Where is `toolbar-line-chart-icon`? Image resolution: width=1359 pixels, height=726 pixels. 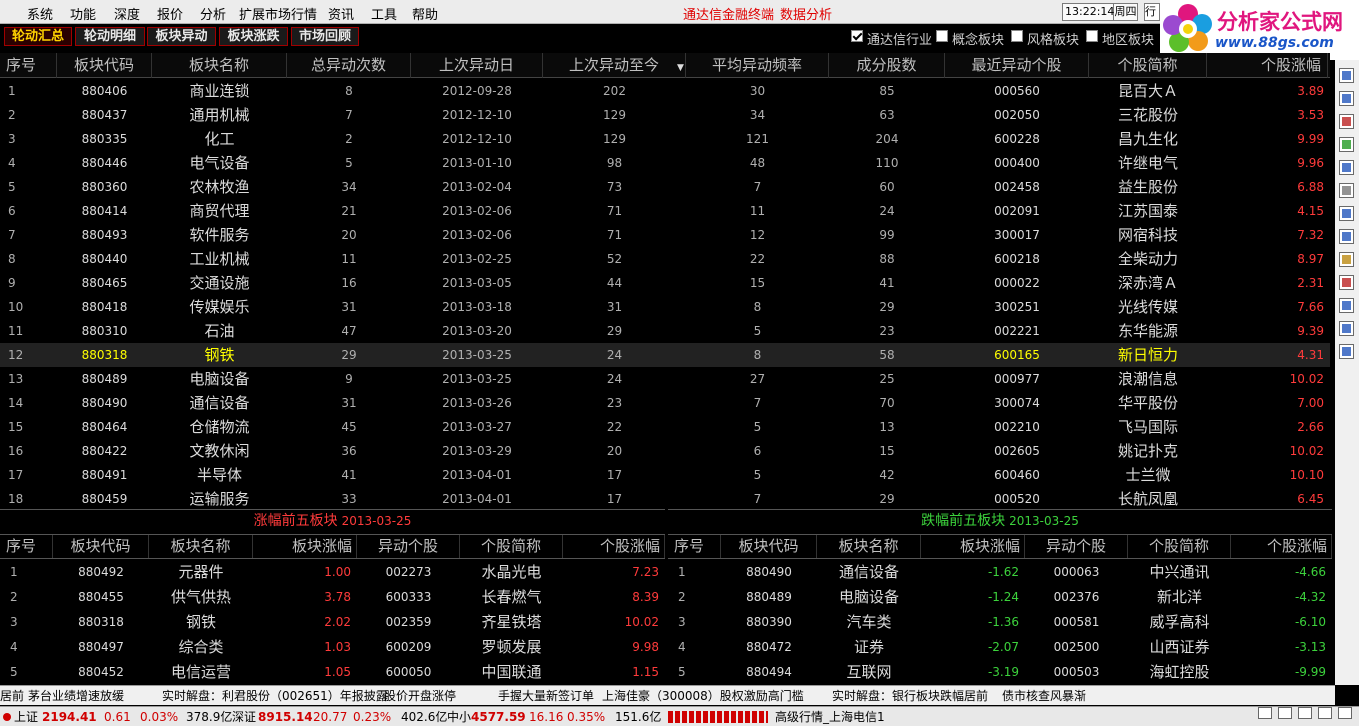
toolbar-line-chart-icon is located at coordinates (1346, 121).